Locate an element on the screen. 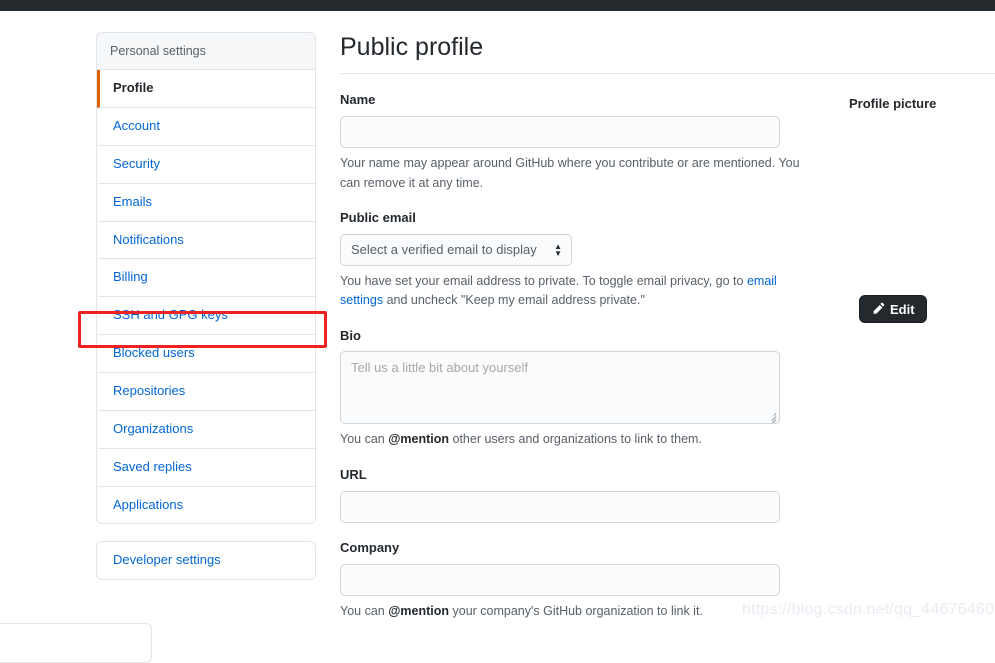  url-label: URL is located at coordinates (353, 474).